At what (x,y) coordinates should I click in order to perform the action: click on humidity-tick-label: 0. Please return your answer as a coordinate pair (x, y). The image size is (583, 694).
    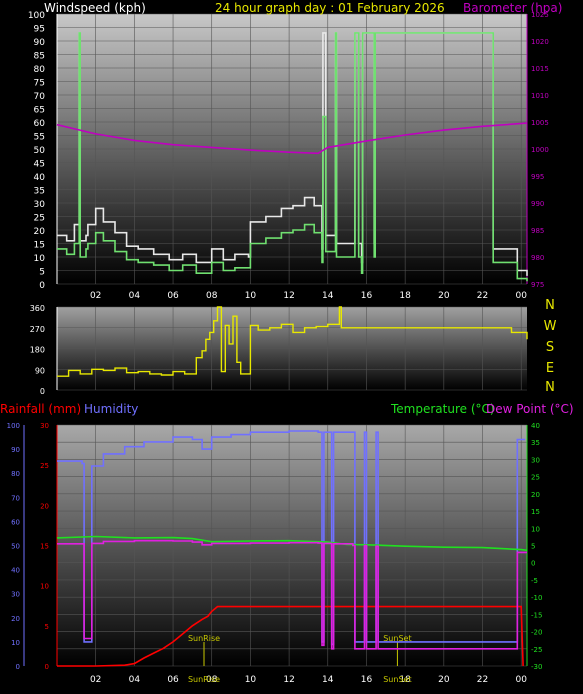
    Looking at the image, I should click on (18, 667).